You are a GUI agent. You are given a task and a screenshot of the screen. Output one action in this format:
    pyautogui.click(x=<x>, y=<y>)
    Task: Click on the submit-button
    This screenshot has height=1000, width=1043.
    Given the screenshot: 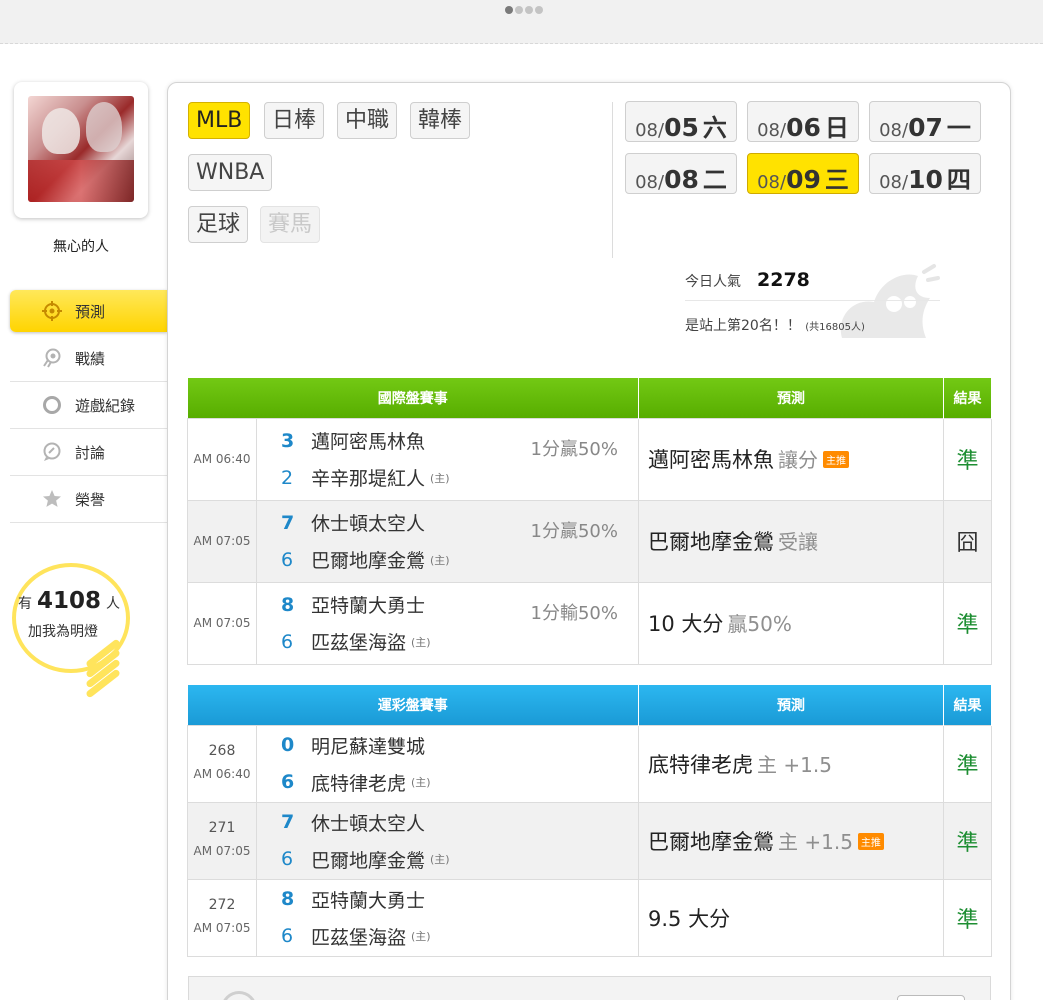 What is the action you would take?
    pyautogui.click(x=931, y=997)
    